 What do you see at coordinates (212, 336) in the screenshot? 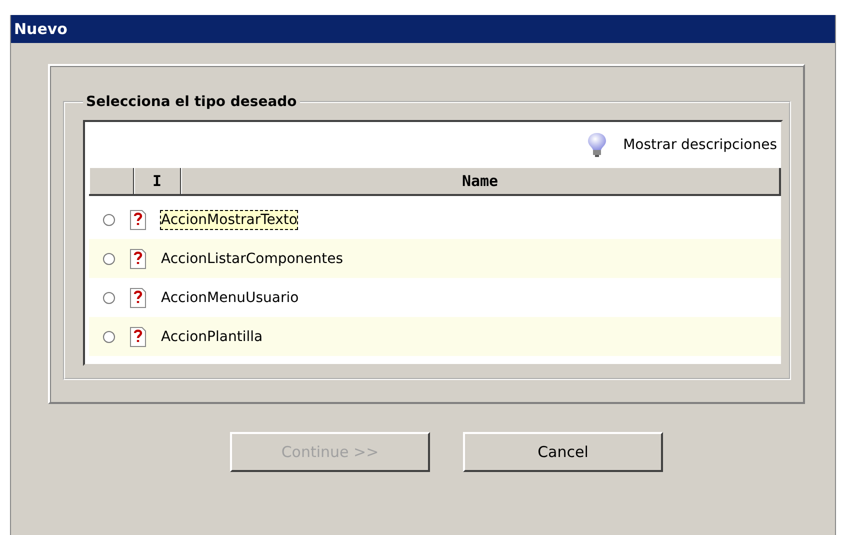
I see `item-name: AccionPlantilla` at bounding box center [212, 336].